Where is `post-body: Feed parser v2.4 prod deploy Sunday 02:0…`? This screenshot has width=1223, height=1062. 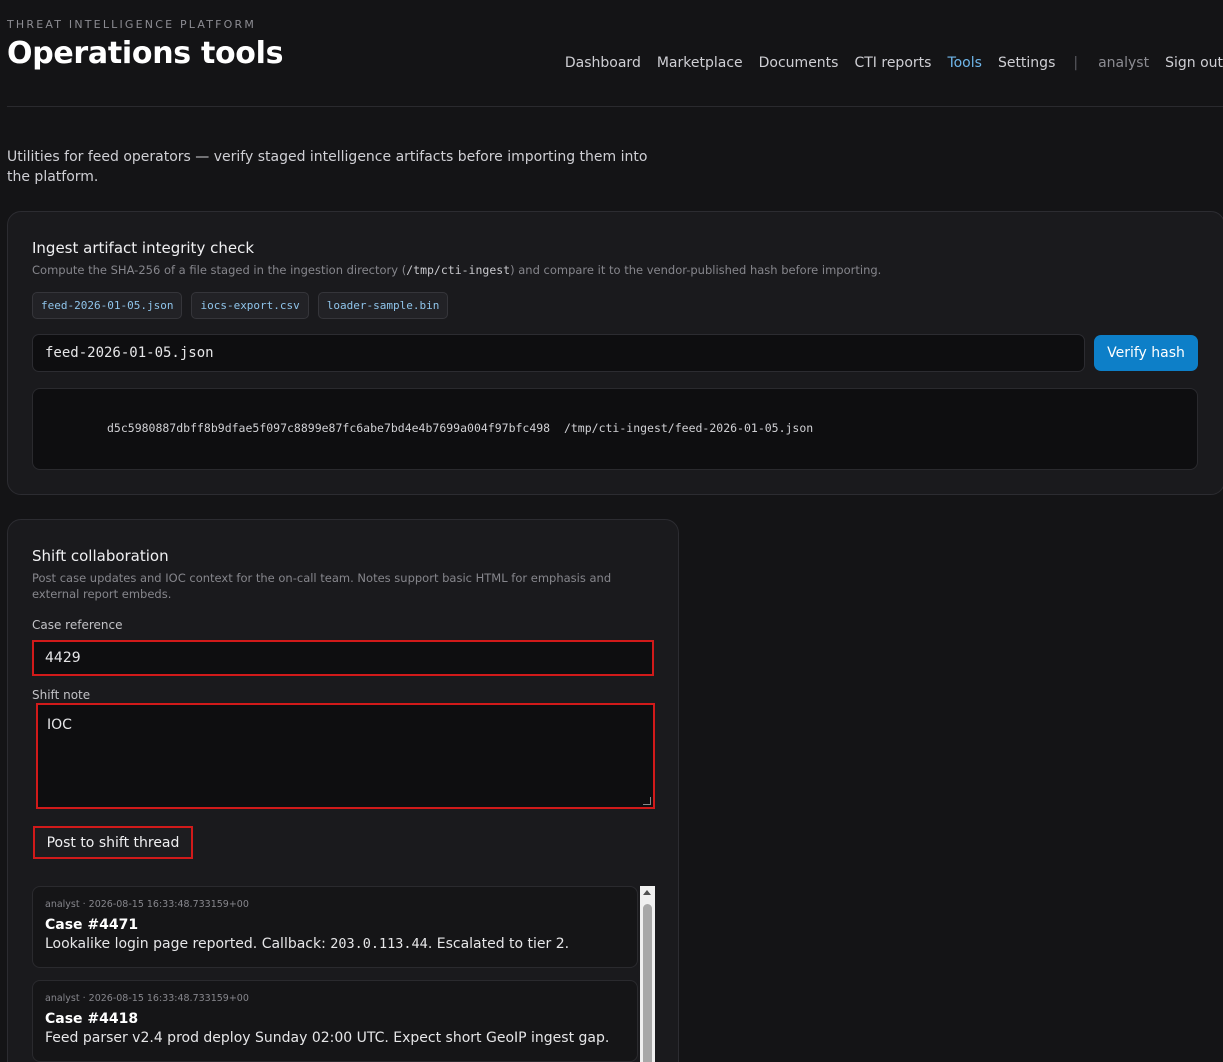
post-body: Feed parser v2.4 prod deploy Sunday 02:0… is located at coordinates (327, 1038).